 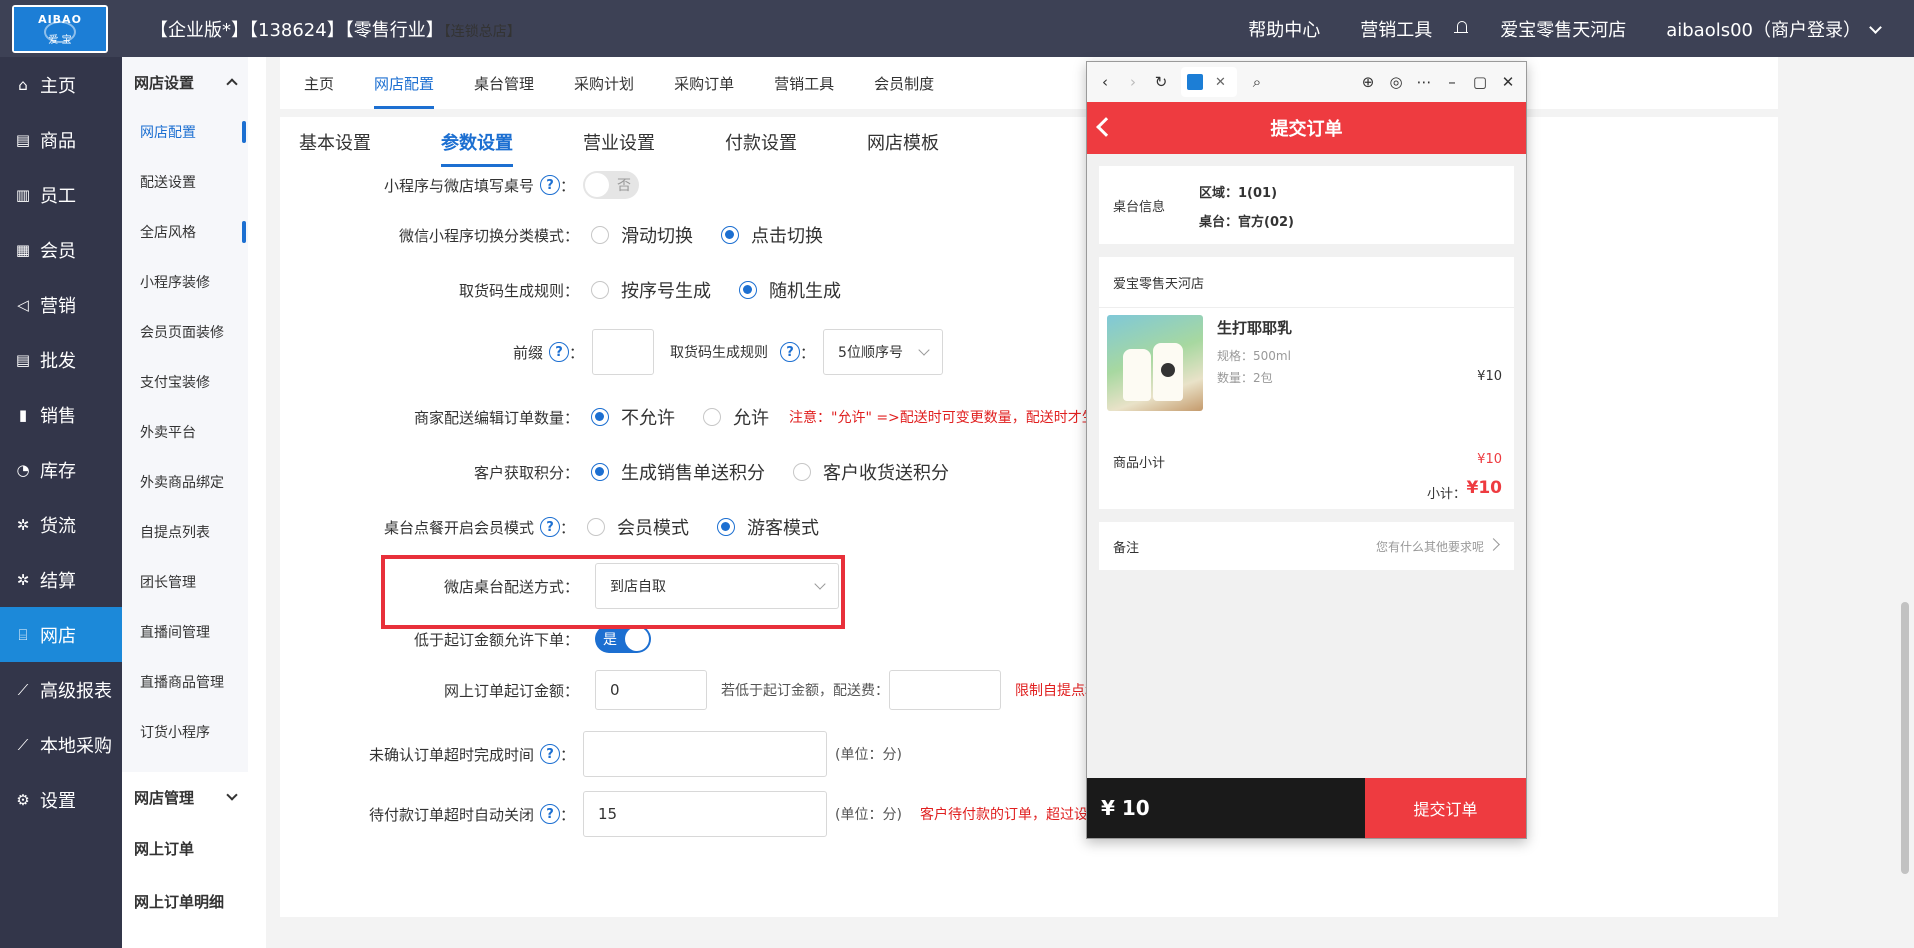 I want to click on merchant-disallow-radio: 不允许, so click(x=633, y=417).